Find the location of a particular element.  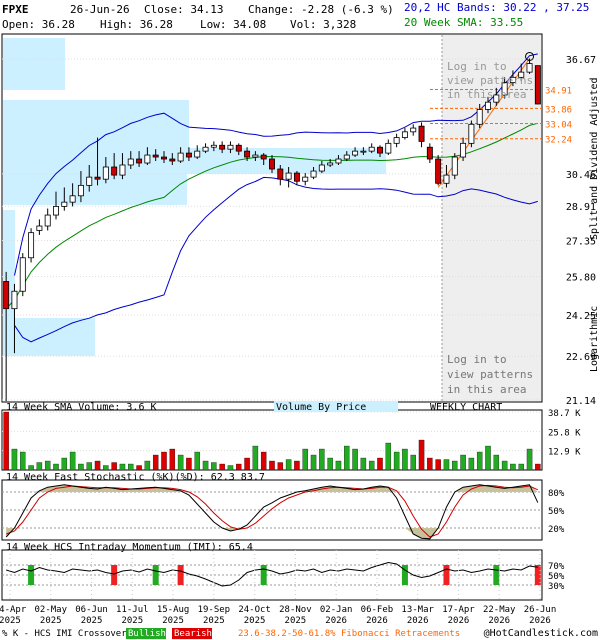

login-prompt: view patterns is located at coordinates (490, 374).